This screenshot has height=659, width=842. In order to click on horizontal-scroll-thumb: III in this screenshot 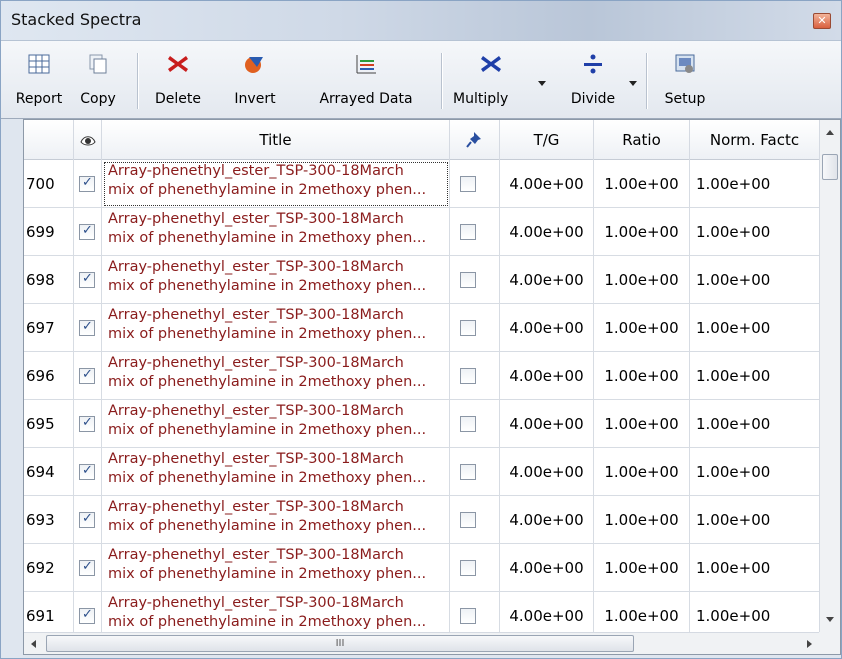, I will do `click(340, 643)`.